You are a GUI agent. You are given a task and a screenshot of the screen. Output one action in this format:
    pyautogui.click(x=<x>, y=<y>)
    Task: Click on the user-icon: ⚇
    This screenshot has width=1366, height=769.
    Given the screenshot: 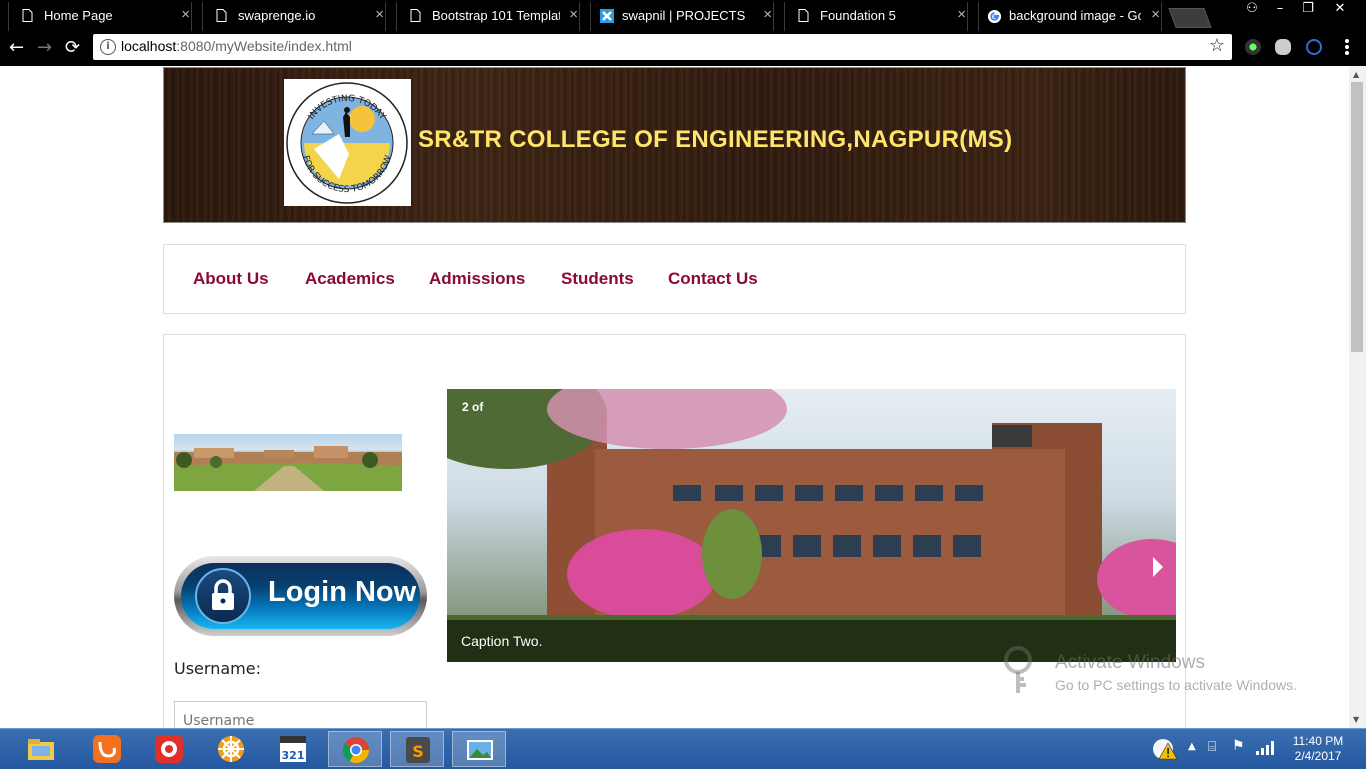 What is the action you would take?
    pyautogui.click(x=1252, y=10)
    